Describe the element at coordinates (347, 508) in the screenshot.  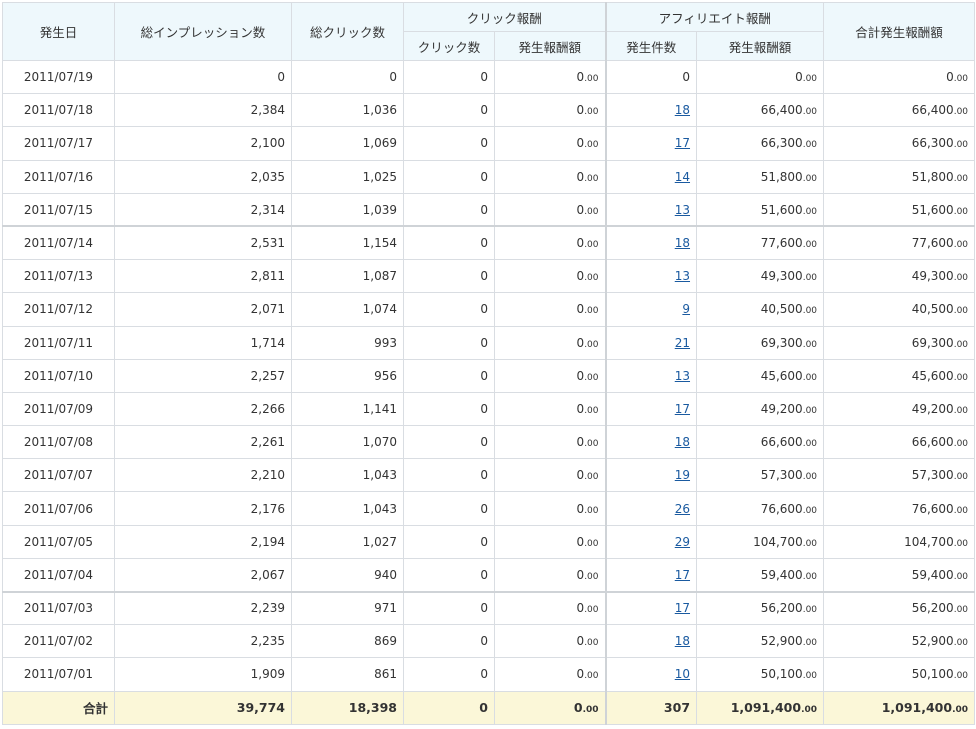
I see `cell-clicks: 1,043` at that location.